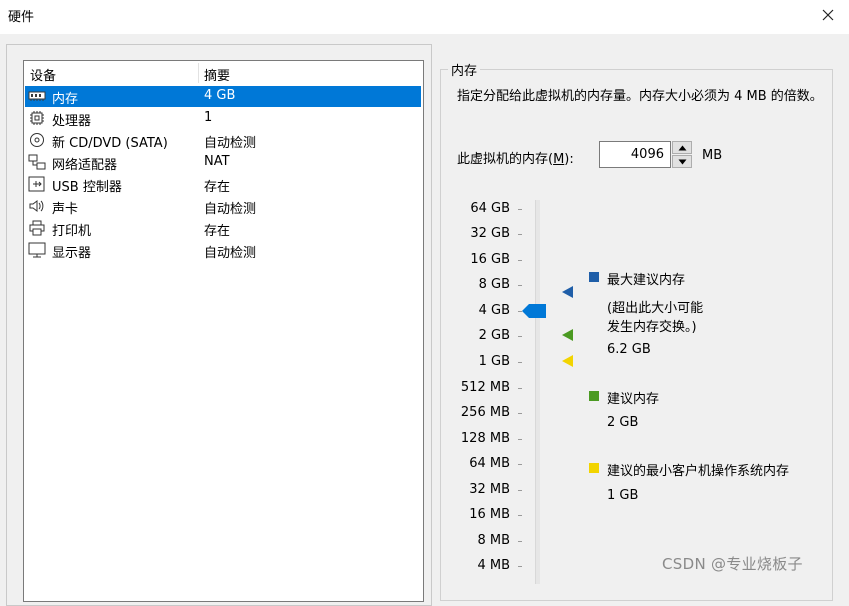  What do you see at coordinates (110, 143) in the screenshot?
I see `device-name: 新 CD/DVD (SATA)` at bounding box center [110, 143].